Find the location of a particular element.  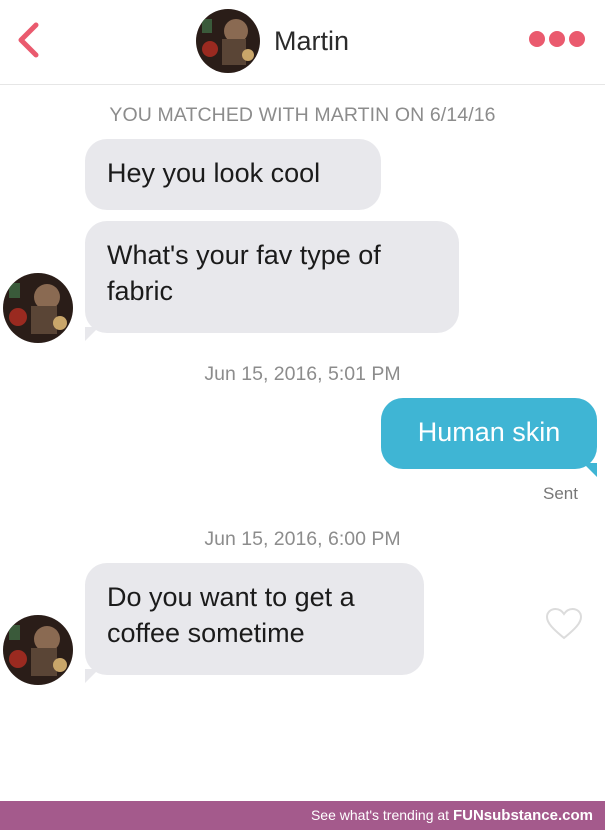

message-text-line: fabric is located at coordinates (140, 291).